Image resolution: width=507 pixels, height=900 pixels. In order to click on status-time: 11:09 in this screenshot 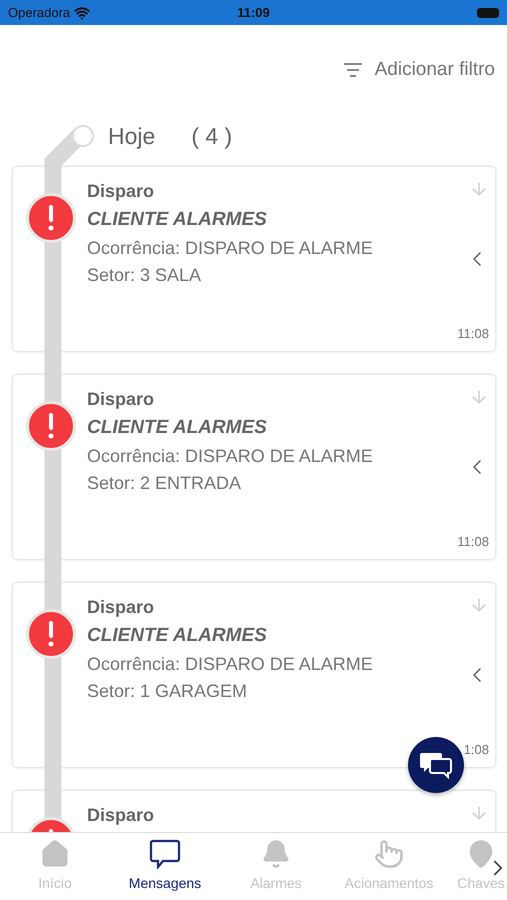, I will do `click(253, 12)`.